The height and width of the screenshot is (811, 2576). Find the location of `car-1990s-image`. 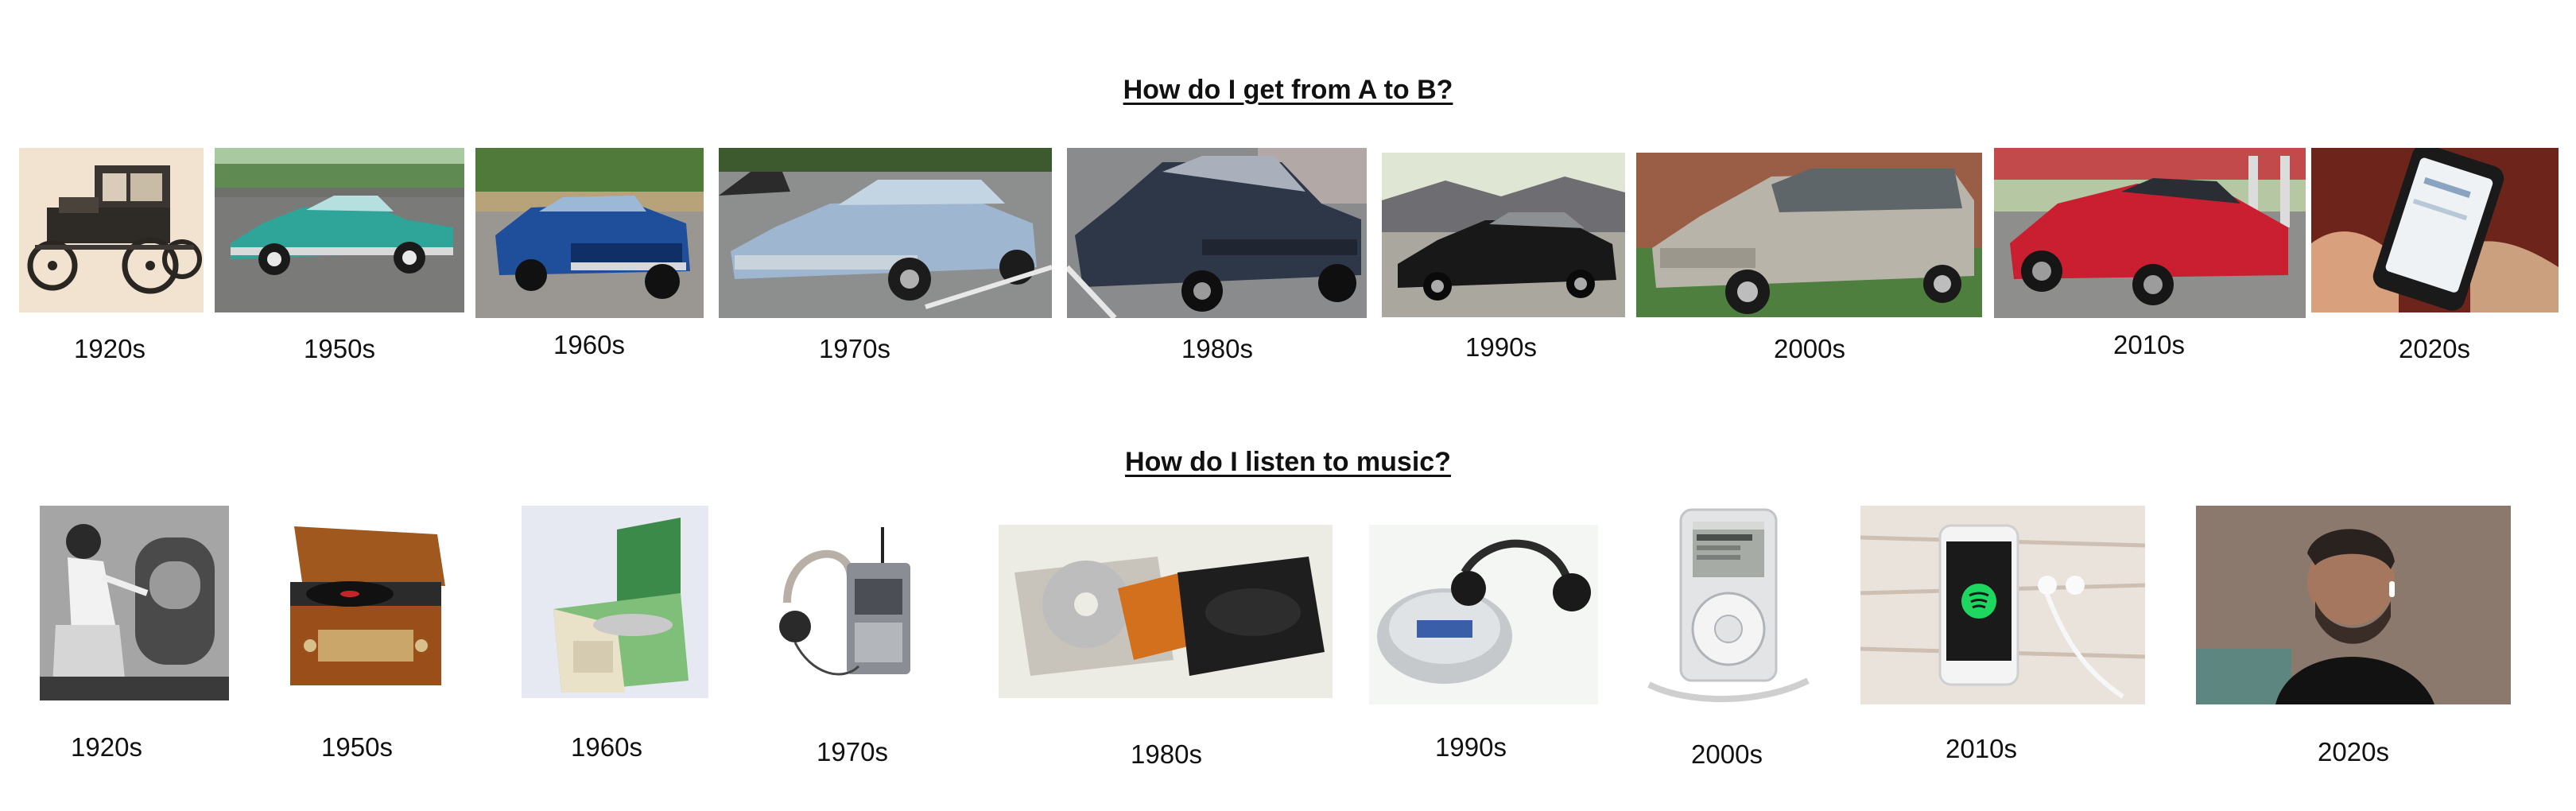

car-1990s-image is located at coordinates (1503, 235).